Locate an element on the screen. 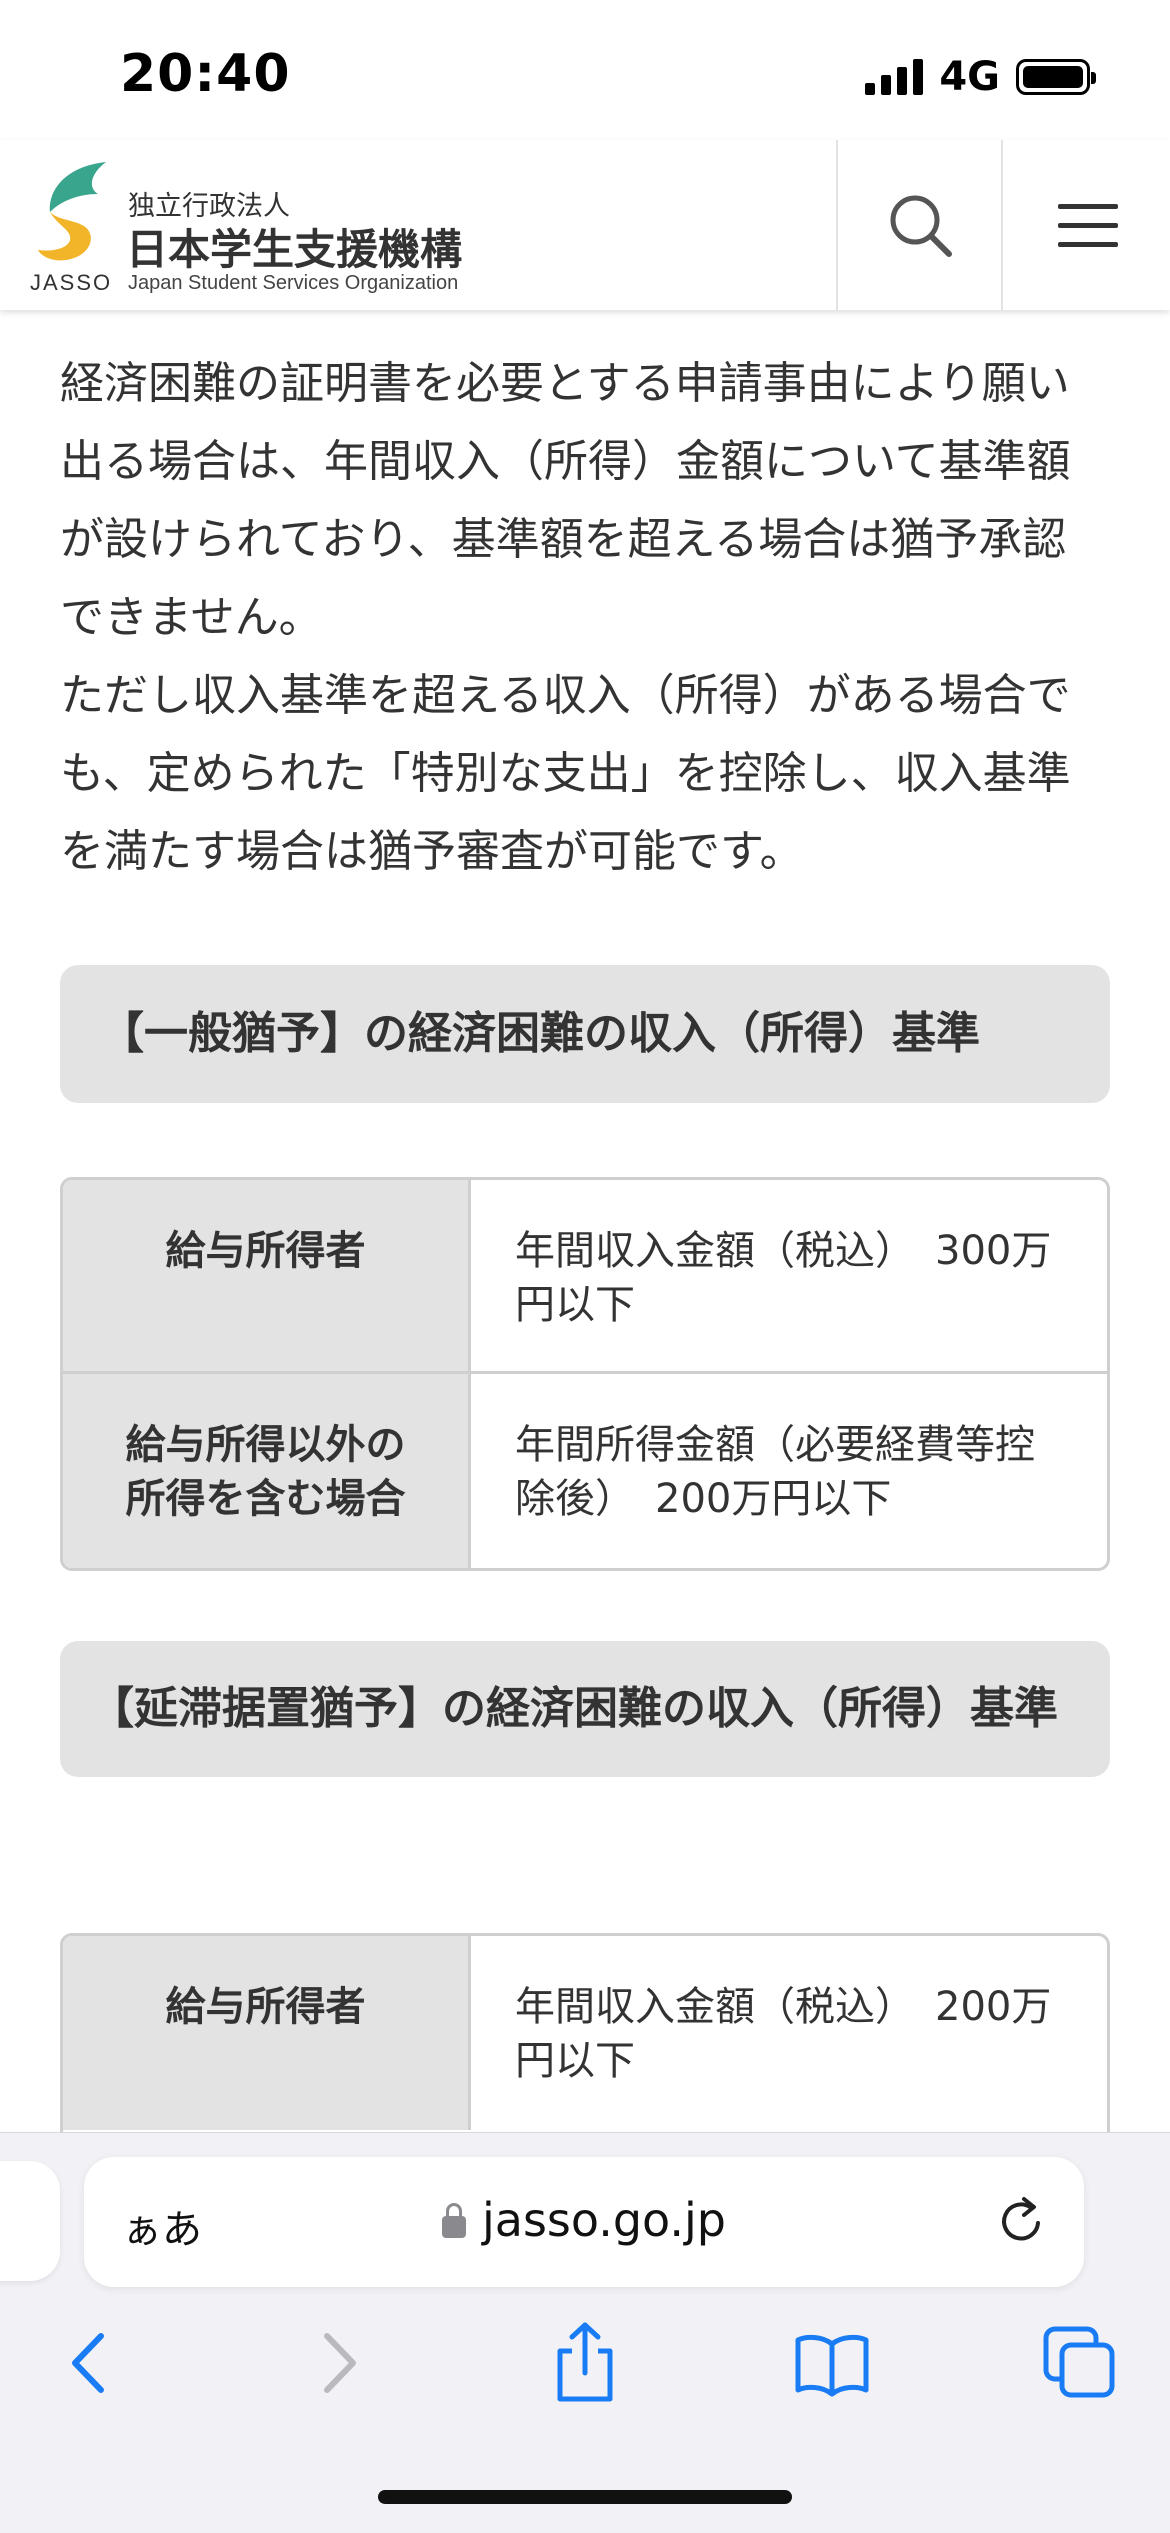  back-icon is located at coordinates (88, 2363).